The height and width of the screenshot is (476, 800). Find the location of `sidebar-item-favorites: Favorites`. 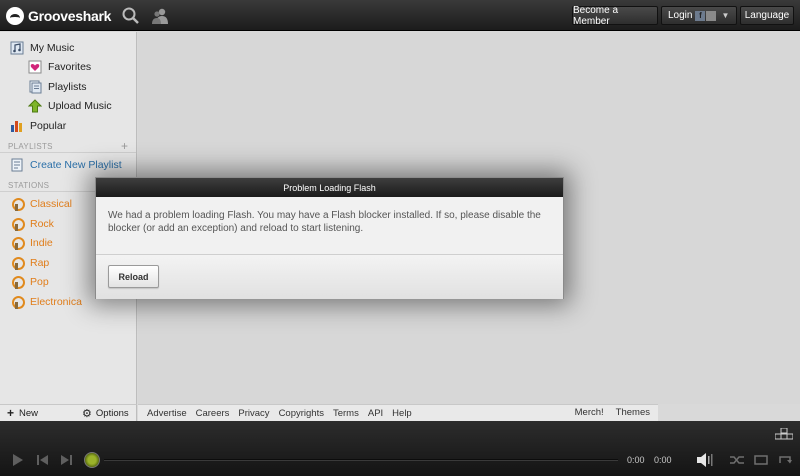

sidebar-item-favorites: Favorites is located at coordinates (59, 67).